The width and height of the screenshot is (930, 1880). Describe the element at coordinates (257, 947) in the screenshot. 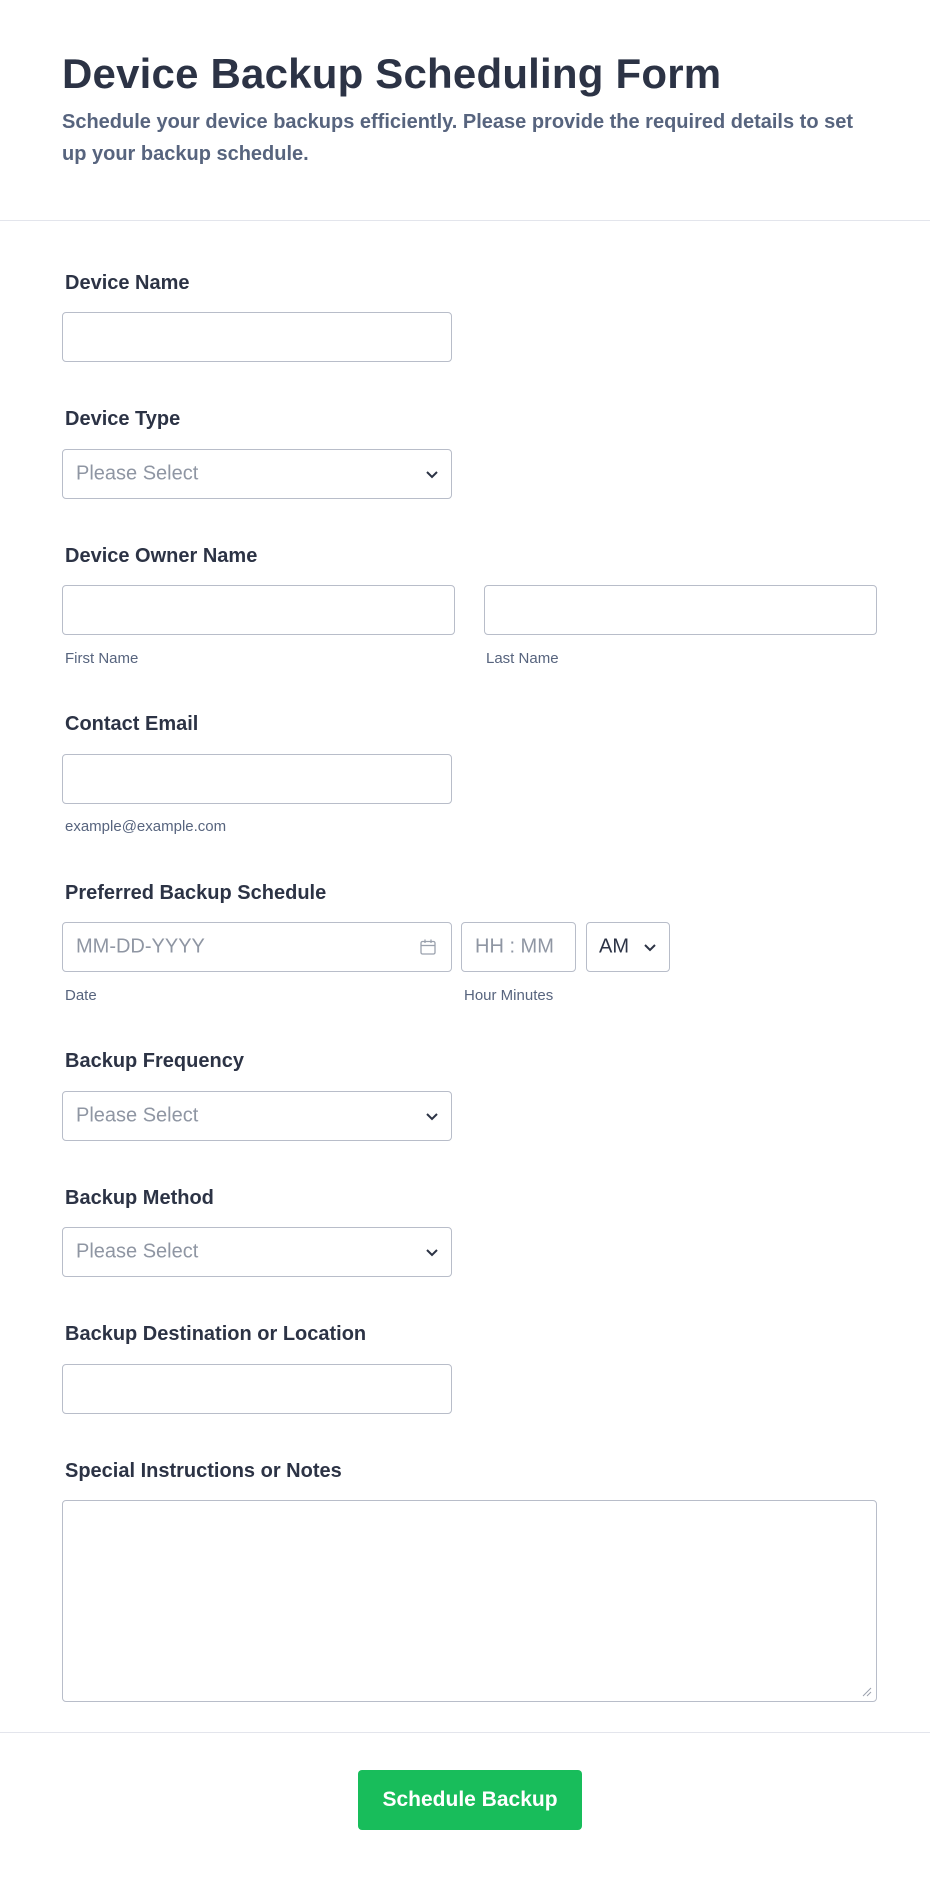

I see `date-input: MM-DD-YYYY` at that location.